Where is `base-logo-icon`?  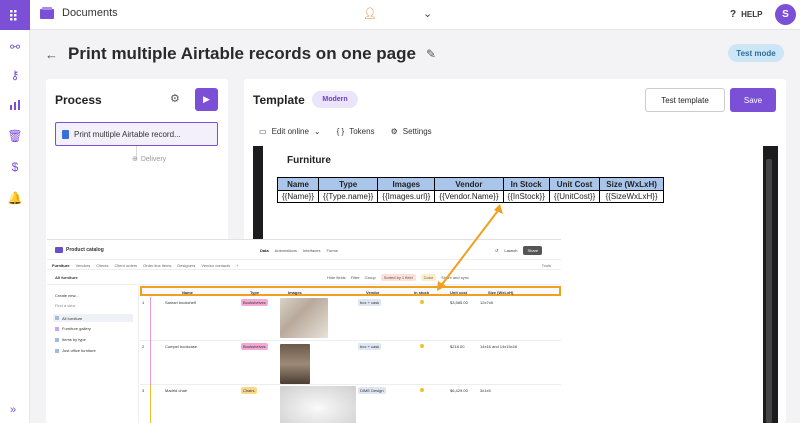
base-logo-icon is located at coordinates (59, 250).